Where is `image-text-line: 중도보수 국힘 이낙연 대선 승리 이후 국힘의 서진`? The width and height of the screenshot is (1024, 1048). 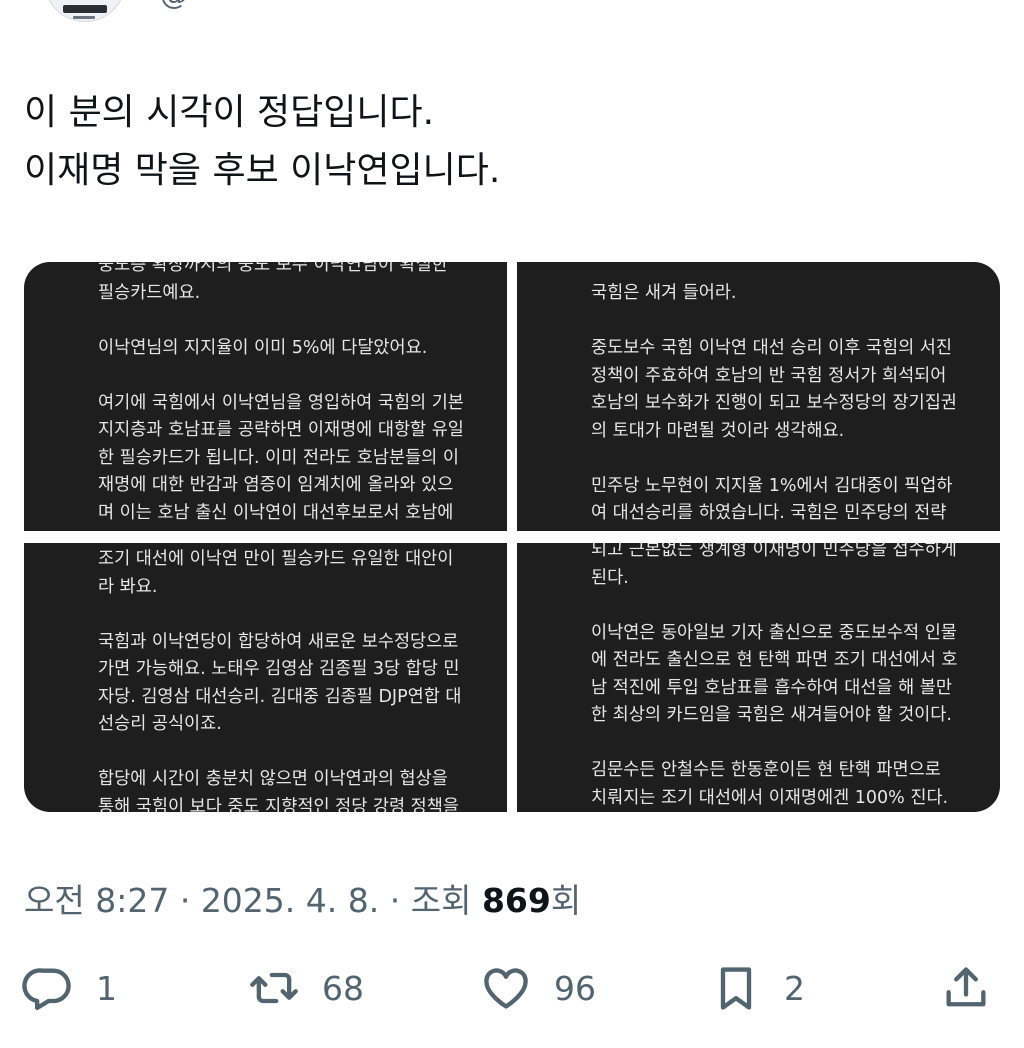 image-text-line: 중도보수 국힘 이낙연 대선 승리 이후 국힘의 서진 is located at coordinates (771, 348).